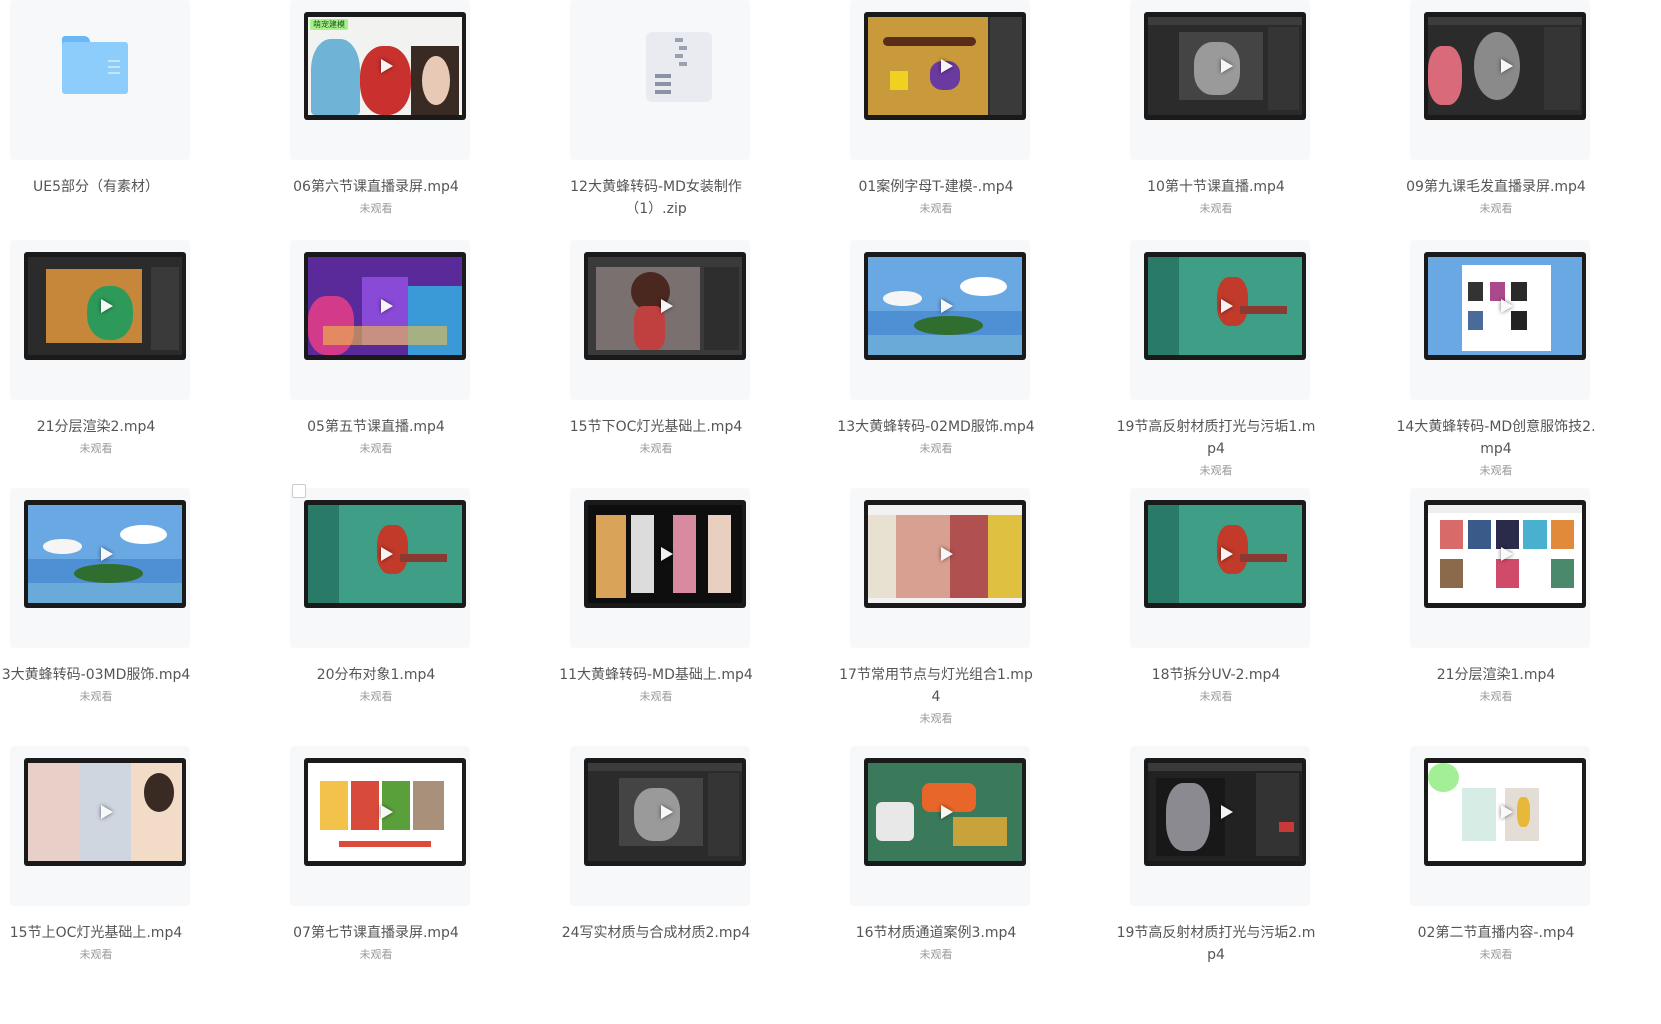 Image resolution: width=1661 pixels, height=1024 pixels. Describe the element at coordinates (656, 198) in the screenshot. I see `file-name: 12大黄蜂转码-MD女装制作（1）.zip` at that location.